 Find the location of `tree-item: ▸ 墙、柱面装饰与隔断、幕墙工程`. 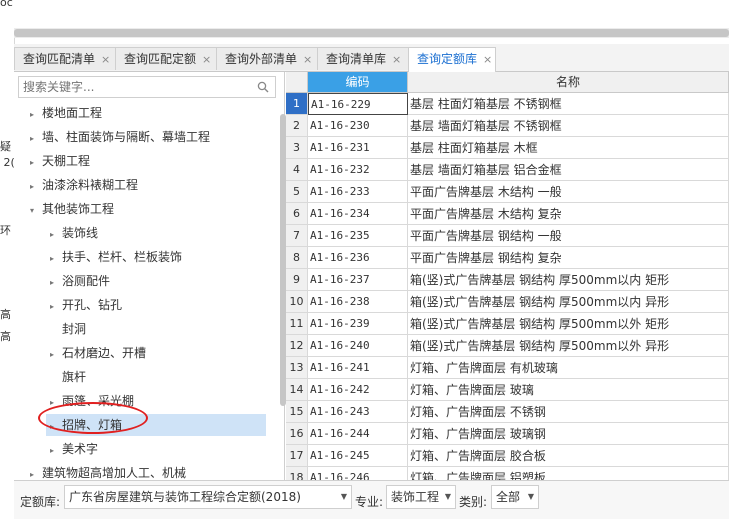

tree-item: ▸ 墙、柱面装饰与隔断、幕墙工程 is located at coordinates (145, 137).